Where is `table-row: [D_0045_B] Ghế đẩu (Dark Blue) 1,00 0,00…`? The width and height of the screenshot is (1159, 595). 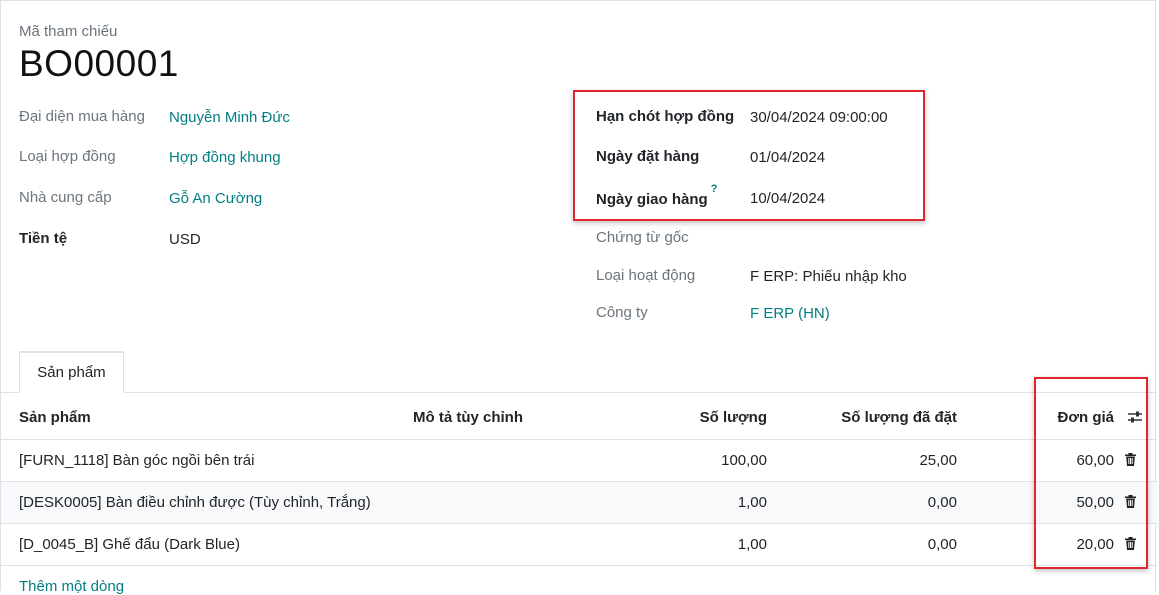
table-row: [D_0045_B] Ghế đẩu (Dark Blue) 1,00 0,00… is located at coordinates (579, 545).